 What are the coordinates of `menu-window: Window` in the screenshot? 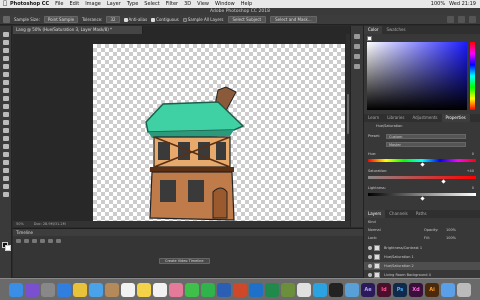 It's located at (225, 4).